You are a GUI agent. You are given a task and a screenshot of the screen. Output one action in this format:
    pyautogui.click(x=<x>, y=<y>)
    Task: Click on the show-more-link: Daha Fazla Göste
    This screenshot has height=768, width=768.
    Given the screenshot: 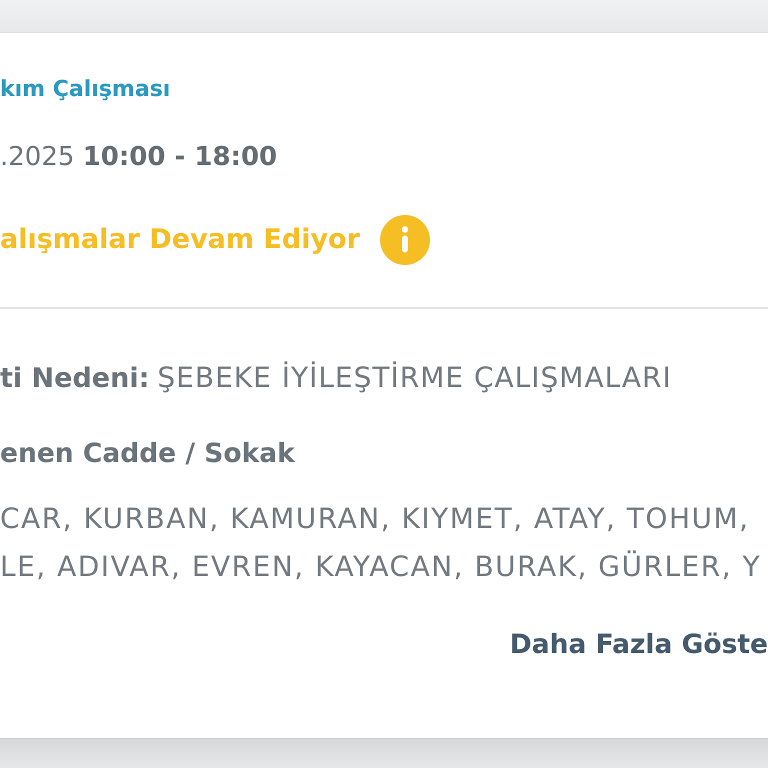 What is the action you would take?
    pyautogui.click(x=639, y=645)
    